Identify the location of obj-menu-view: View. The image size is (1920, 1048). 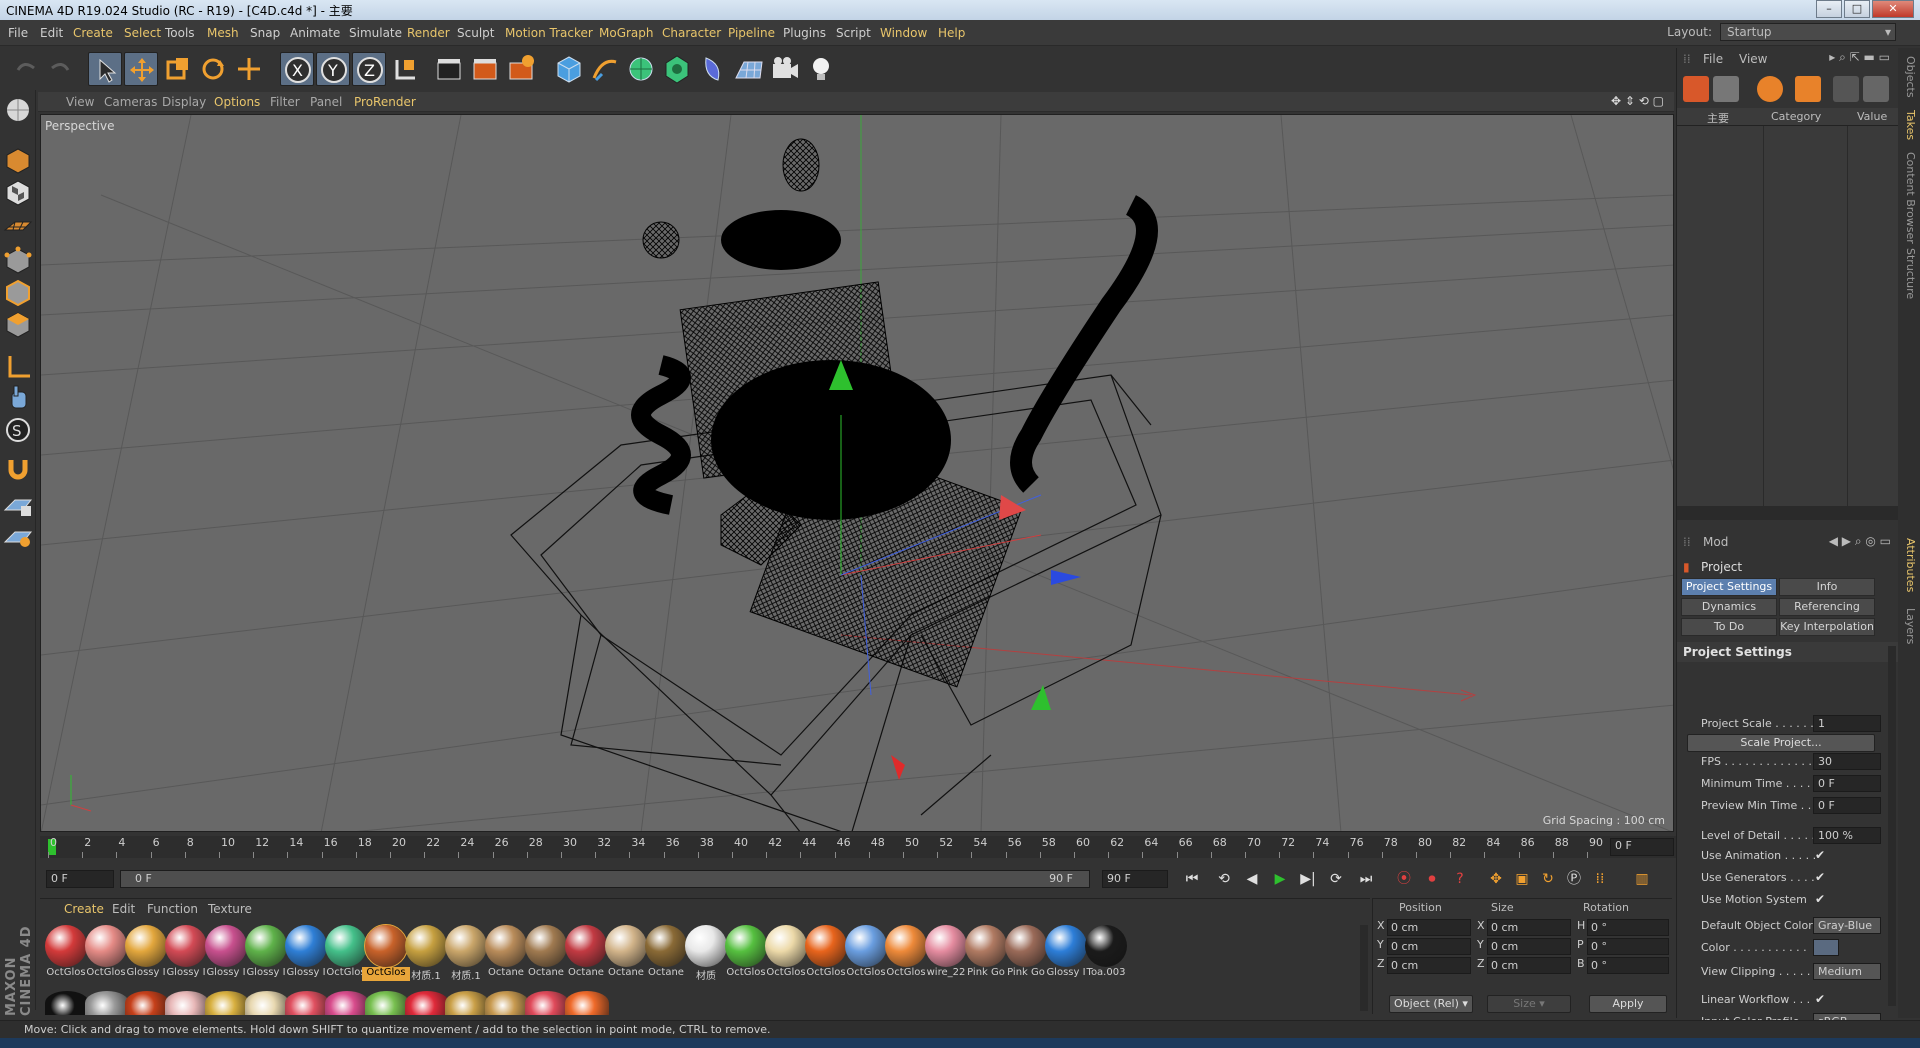
(1753, 59).